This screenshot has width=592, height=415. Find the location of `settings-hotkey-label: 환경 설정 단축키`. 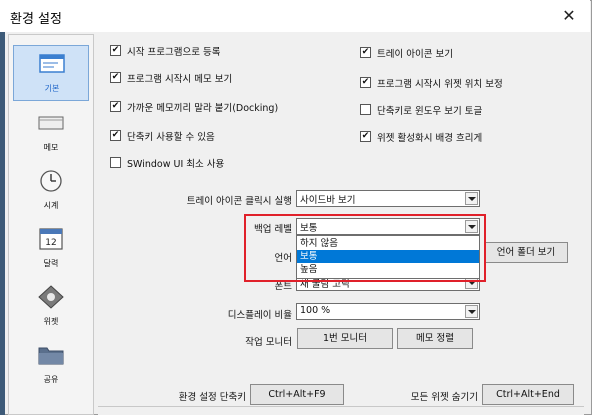

settings-hotkey-label: 환경 설정 단축키 is located at coordinates (212, 397).